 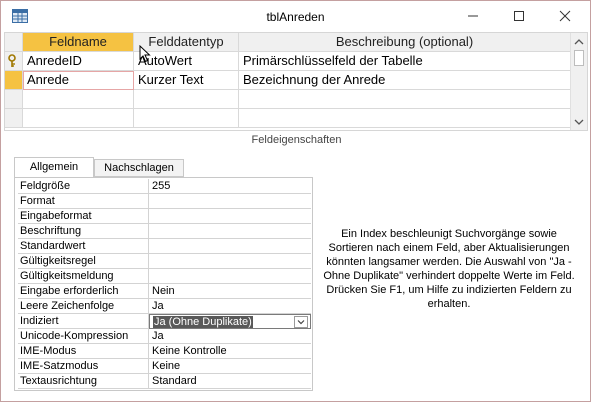 What do you see at coordinates (230, 366) in the screenshot?
I see `property-value: Keine` at bounding box center [230, 366].